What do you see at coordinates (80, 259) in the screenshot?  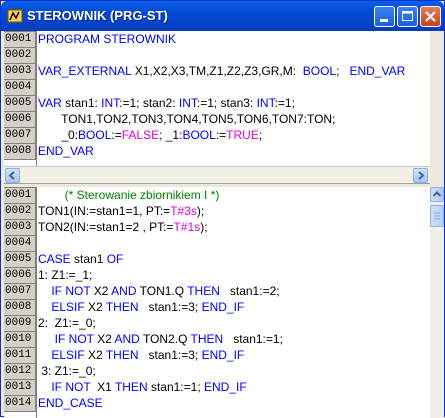 I see `code-text: CASE stan1 OF` at bounding box center [80, 259].